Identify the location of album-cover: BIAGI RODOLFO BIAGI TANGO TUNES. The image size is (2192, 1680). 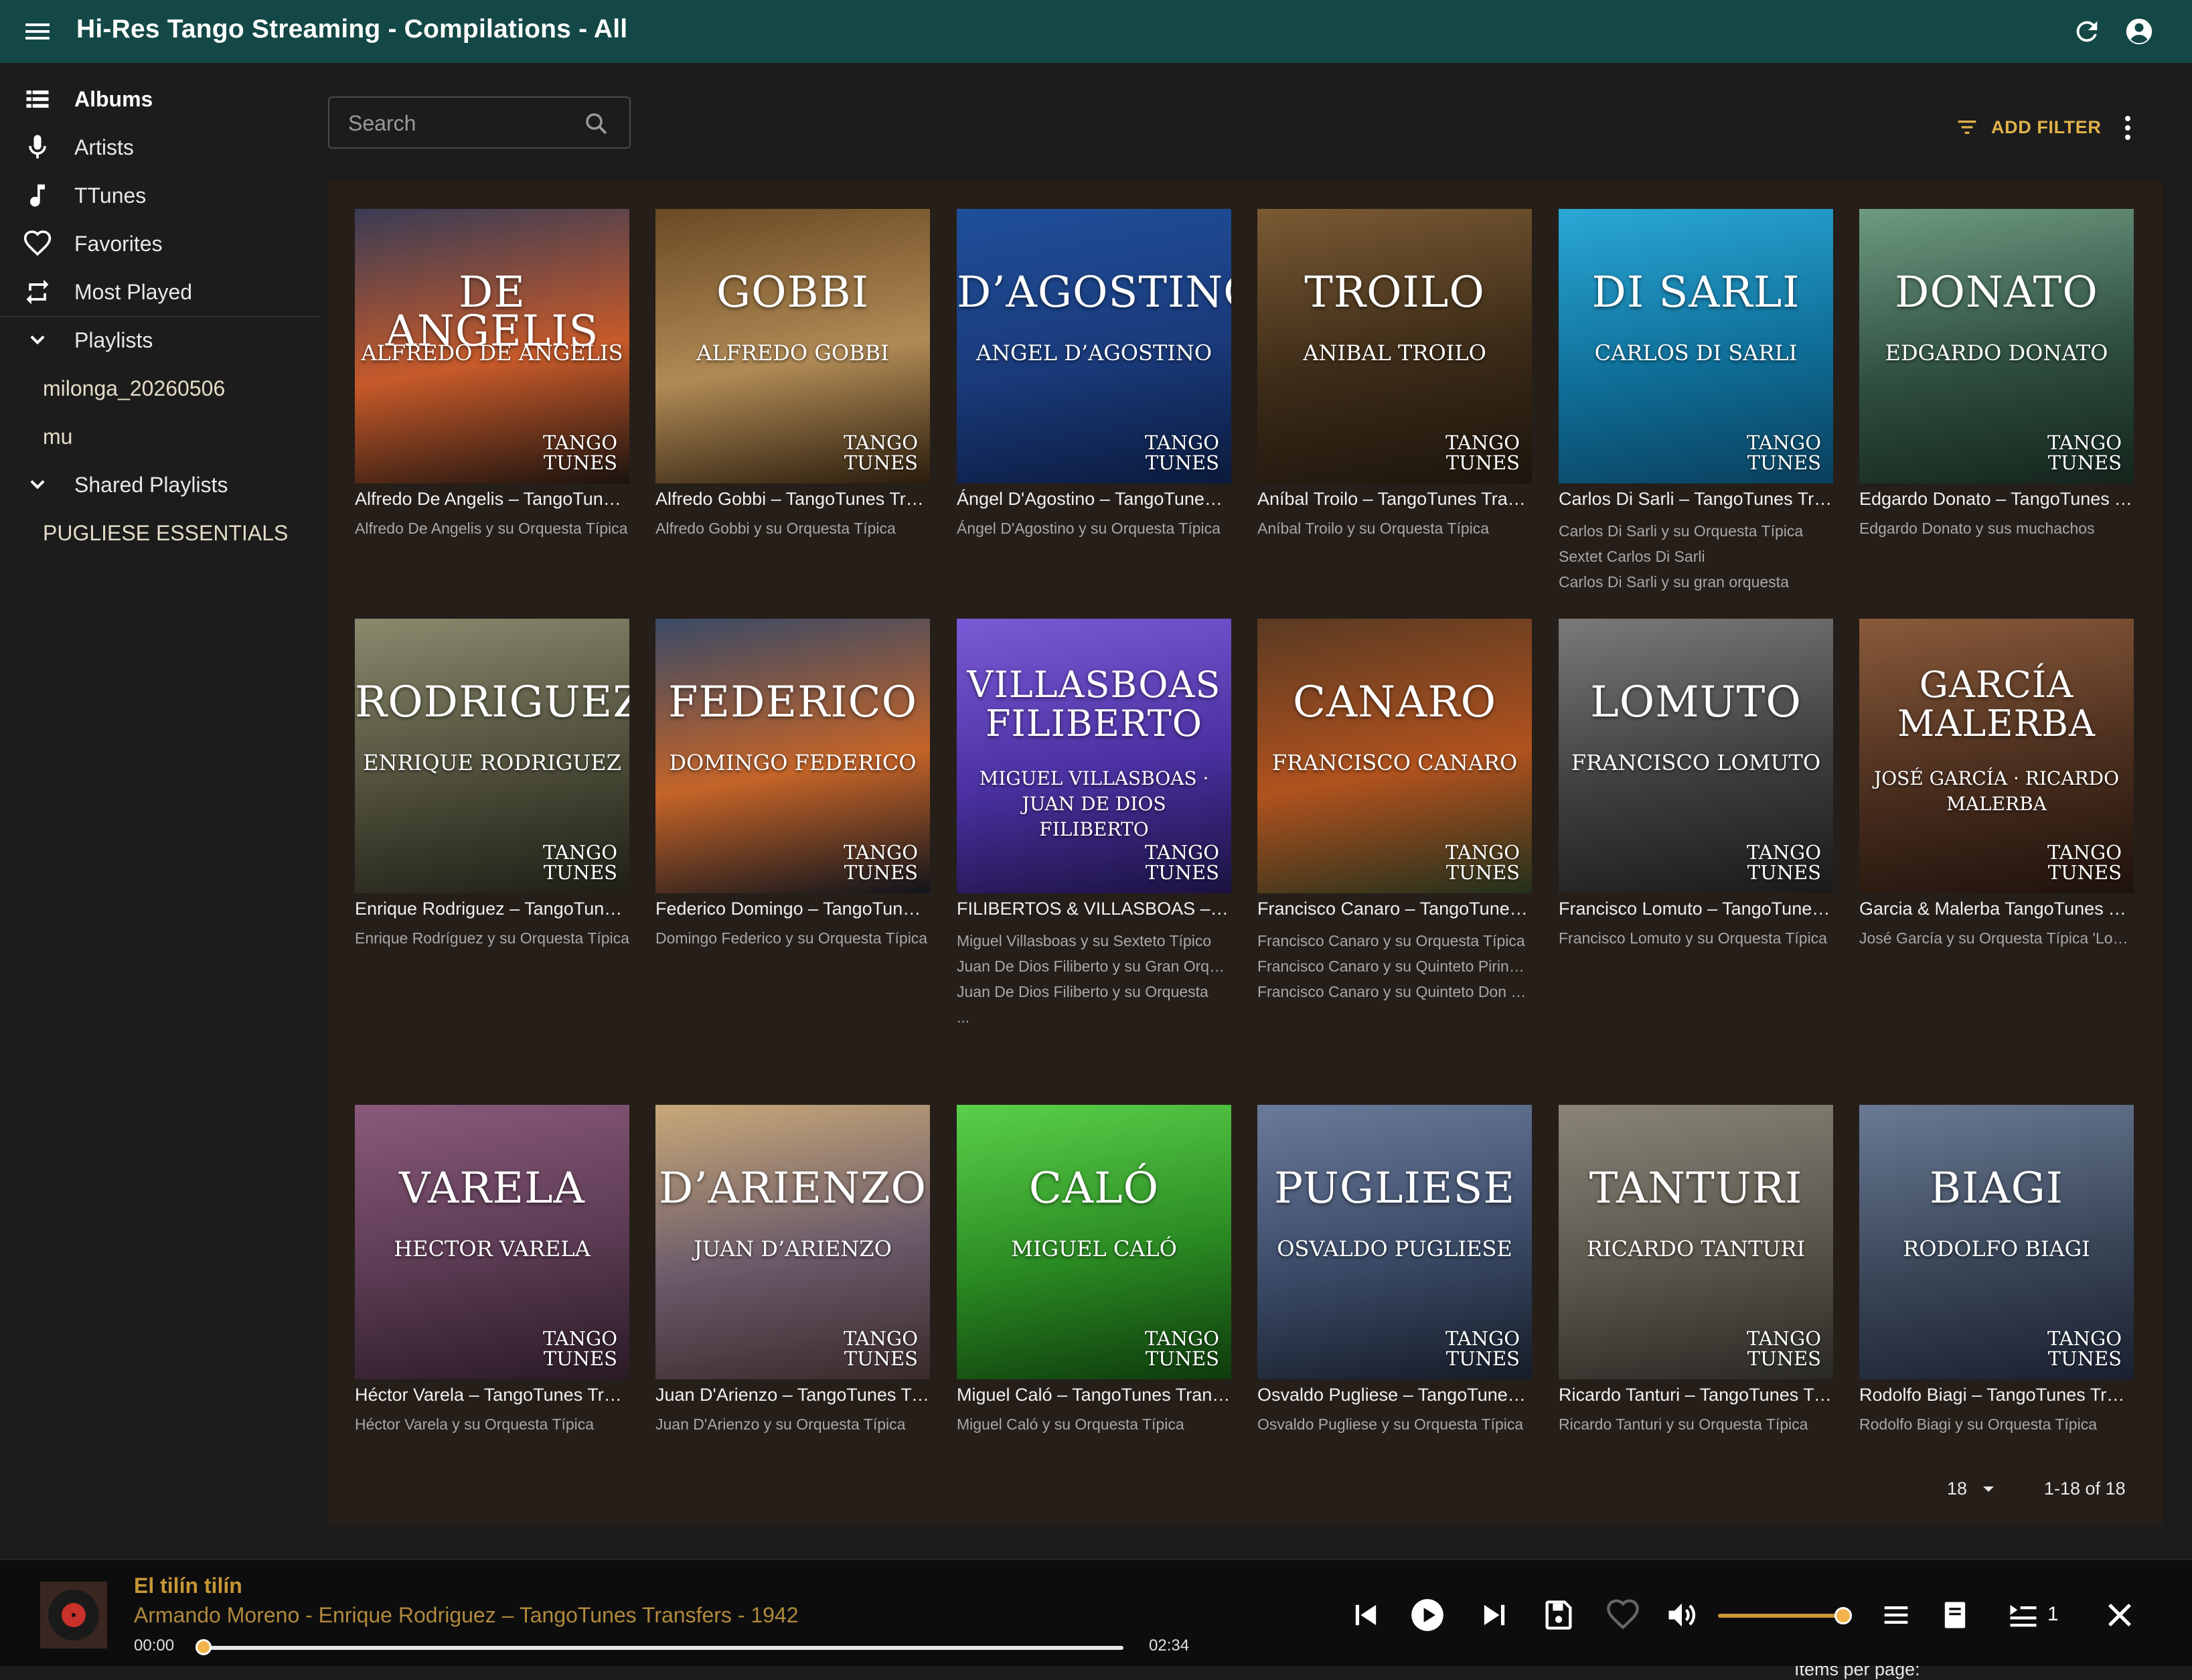
(1996, 1242).